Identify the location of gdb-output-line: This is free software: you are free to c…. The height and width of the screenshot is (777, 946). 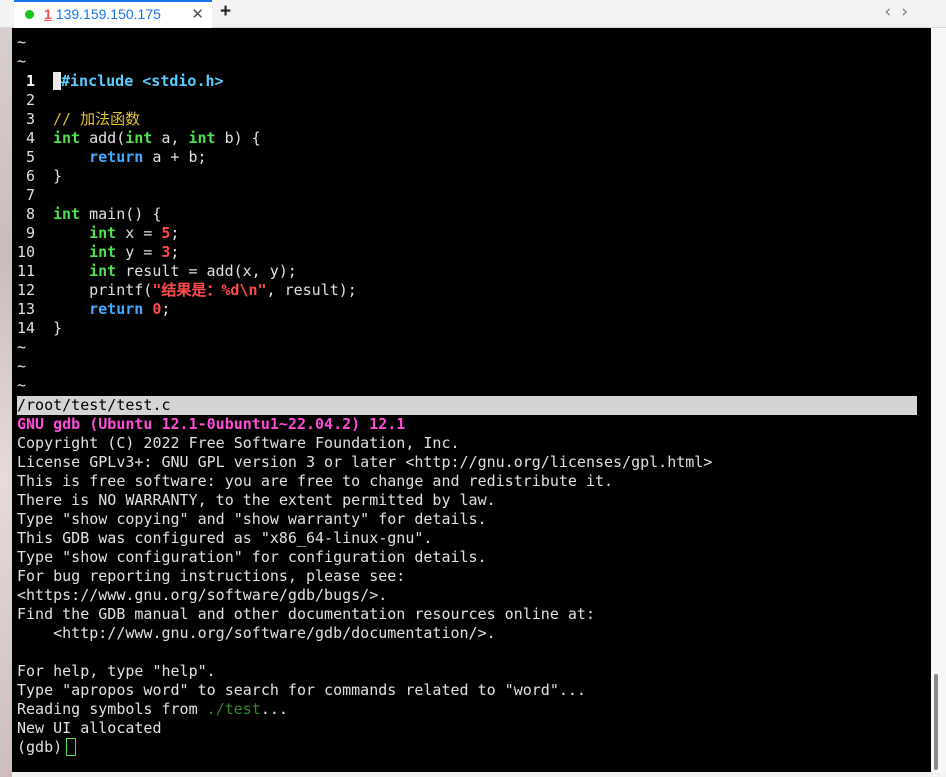
(315, 481).